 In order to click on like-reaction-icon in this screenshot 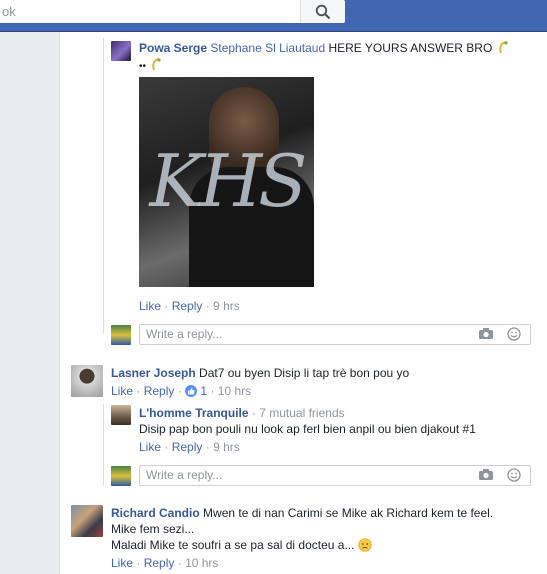, I will do `click(191, 391)`.